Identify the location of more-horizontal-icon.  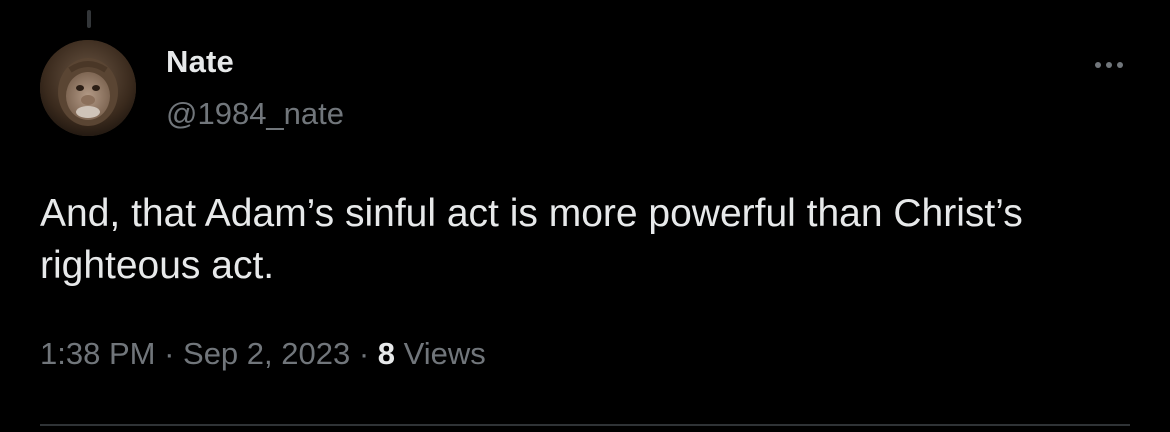
(1109, 65).